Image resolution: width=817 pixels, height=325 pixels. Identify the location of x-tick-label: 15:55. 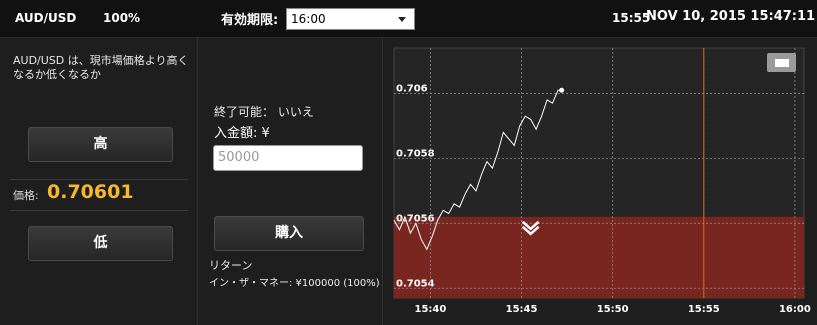
(704, 309).